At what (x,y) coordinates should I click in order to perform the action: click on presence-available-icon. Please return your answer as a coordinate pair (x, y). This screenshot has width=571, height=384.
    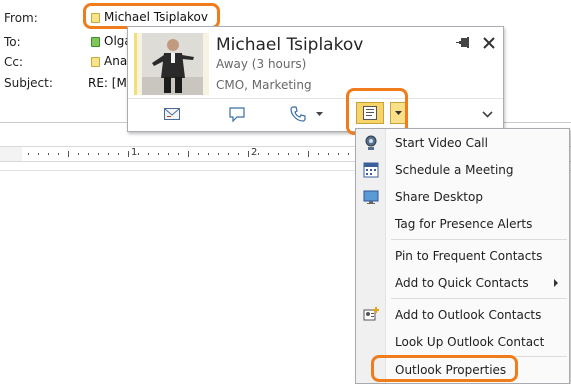
    Looking at the image, I should click on (95, 42).